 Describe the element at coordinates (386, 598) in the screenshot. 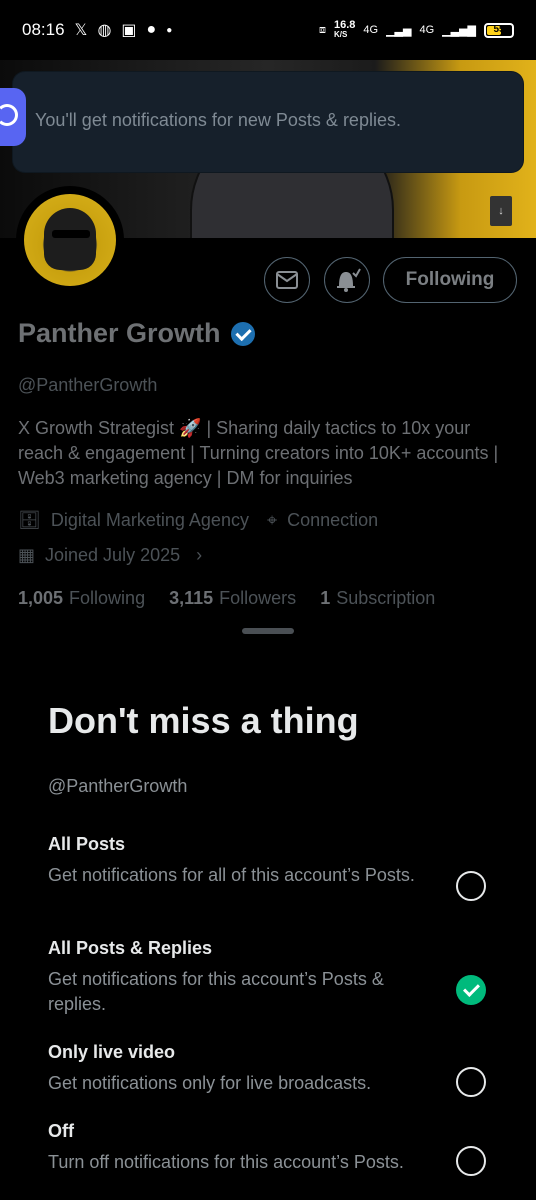

I see `subscription-label: Subscription` at that location.